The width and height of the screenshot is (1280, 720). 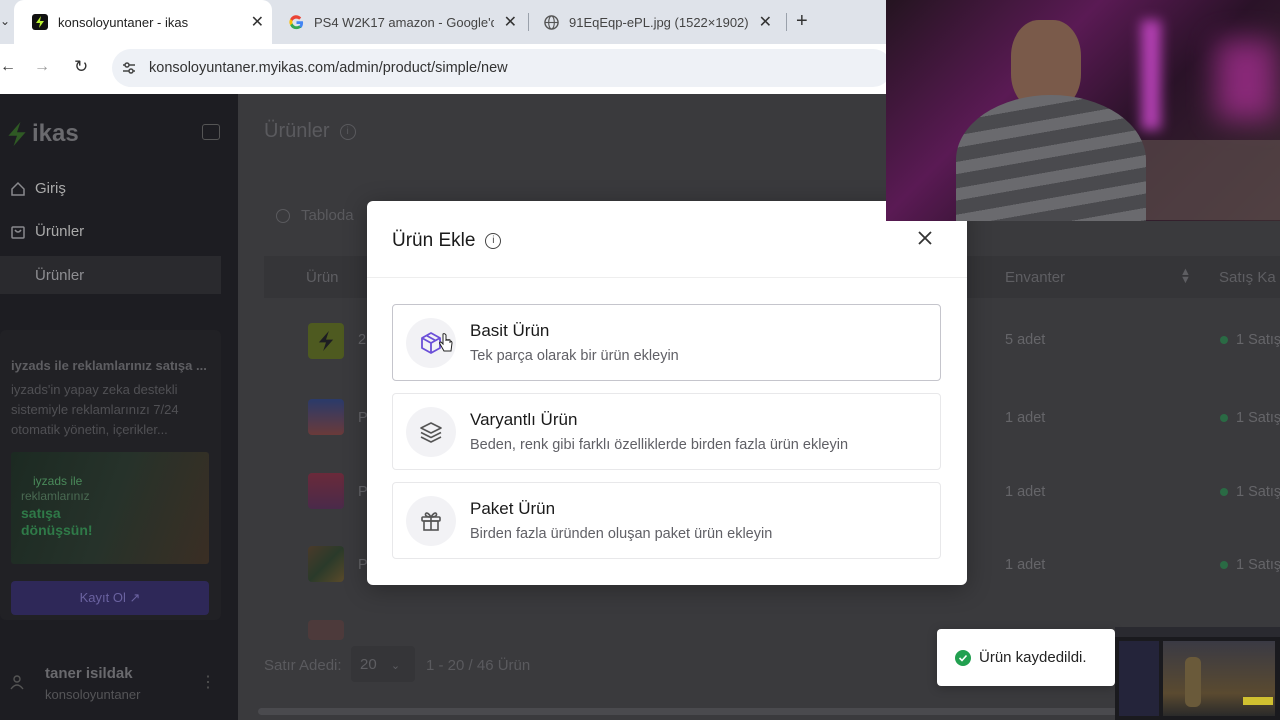 What do you see at coordinates (1193, 682) in the screenshot?
I see `game-character` at bounding box center [1193, 682].